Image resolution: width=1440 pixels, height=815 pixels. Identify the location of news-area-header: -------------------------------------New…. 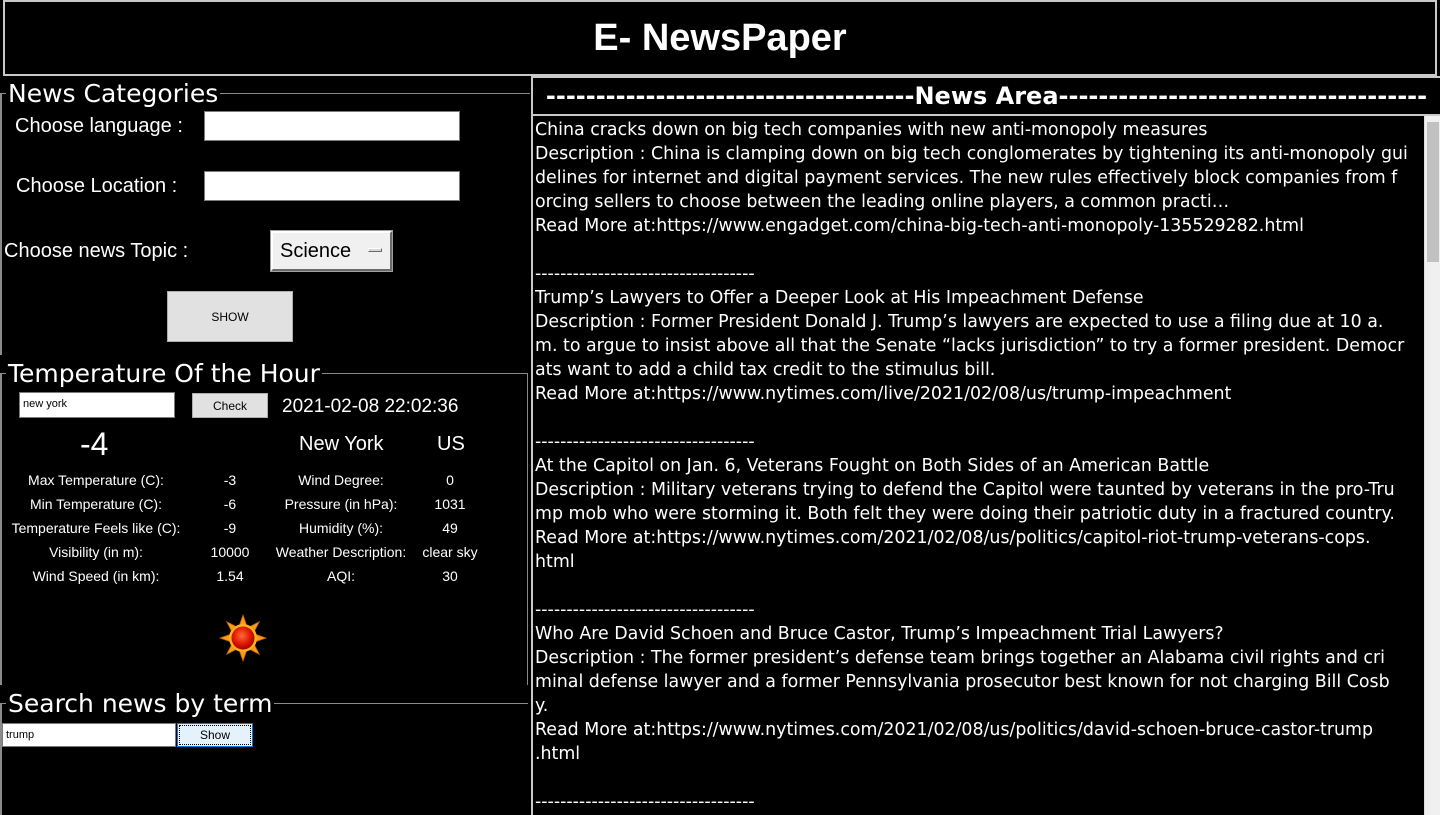
(986, 96).